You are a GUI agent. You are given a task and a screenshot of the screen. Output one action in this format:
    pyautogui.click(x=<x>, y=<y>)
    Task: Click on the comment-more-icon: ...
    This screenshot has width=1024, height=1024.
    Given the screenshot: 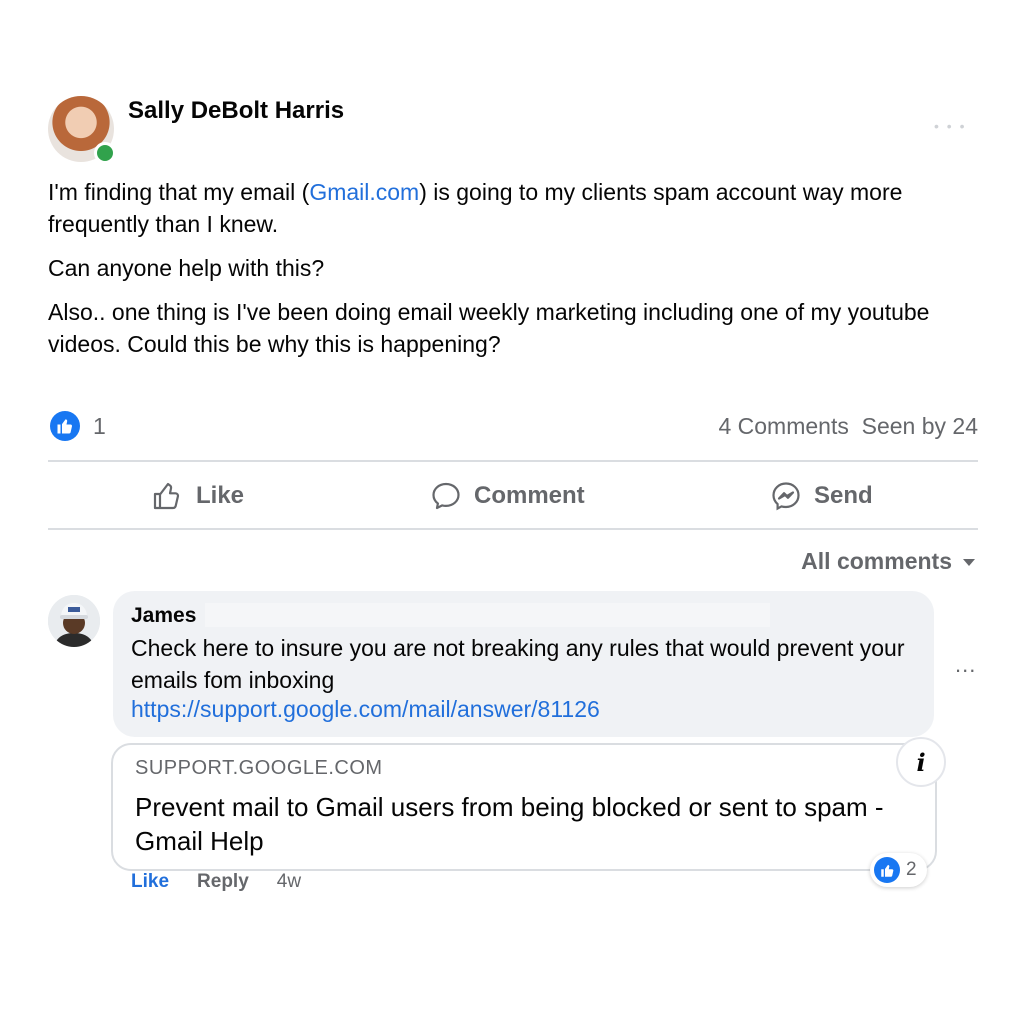 What is the action you would take?
    pyautogui.click(x=965, y=665)
    